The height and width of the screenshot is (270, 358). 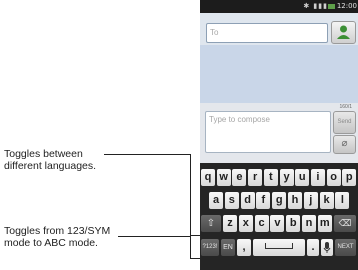 I want to click on key-e: e, so click(x=239, y=177).